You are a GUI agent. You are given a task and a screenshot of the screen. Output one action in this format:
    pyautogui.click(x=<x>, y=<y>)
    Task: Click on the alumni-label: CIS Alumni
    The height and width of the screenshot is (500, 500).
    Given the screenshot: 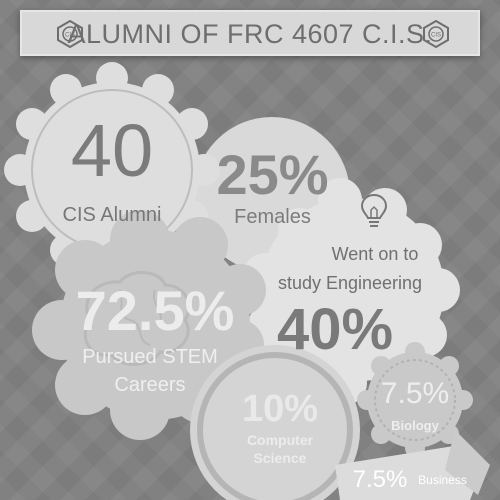 What is the action you would take?
    pyautogui.click(x=112, y=215)
    